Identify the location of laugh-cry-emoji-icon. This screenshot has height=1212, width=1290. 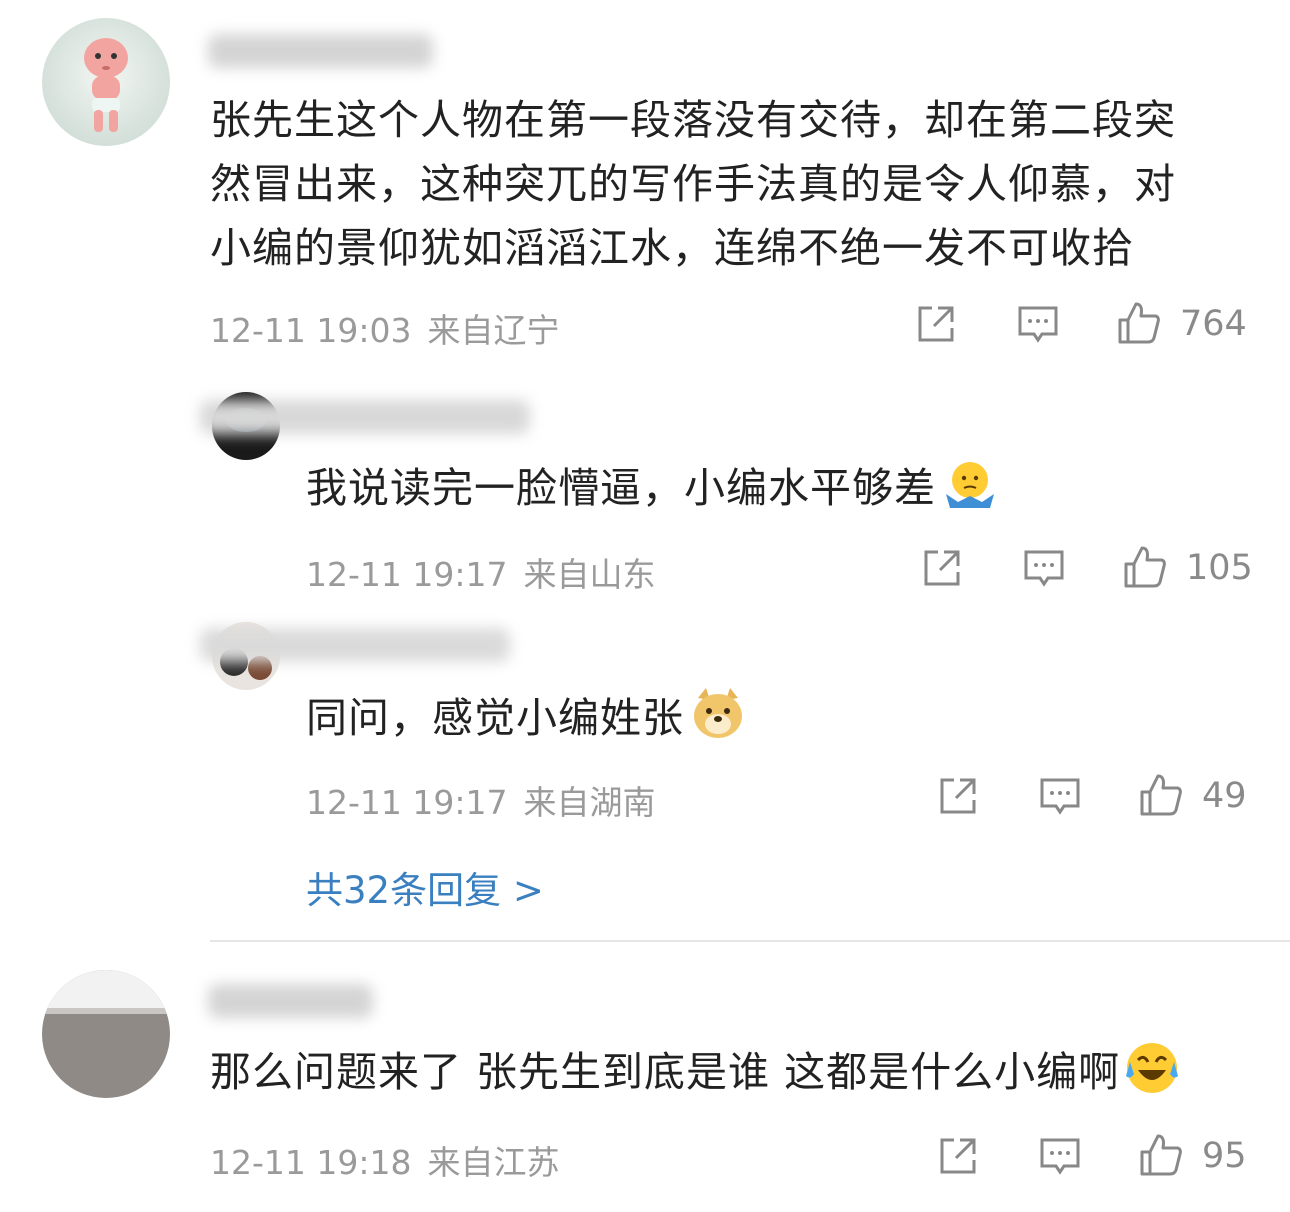
(1152, 1077).